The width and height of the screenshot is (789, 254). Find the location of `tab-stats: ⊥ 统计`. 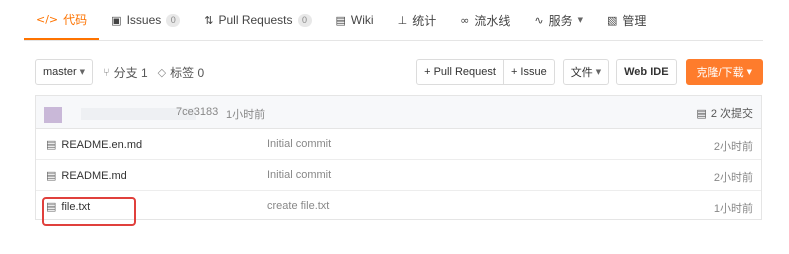

tab-stats: ⊥ 统计 is located at coordinates (417, 20).